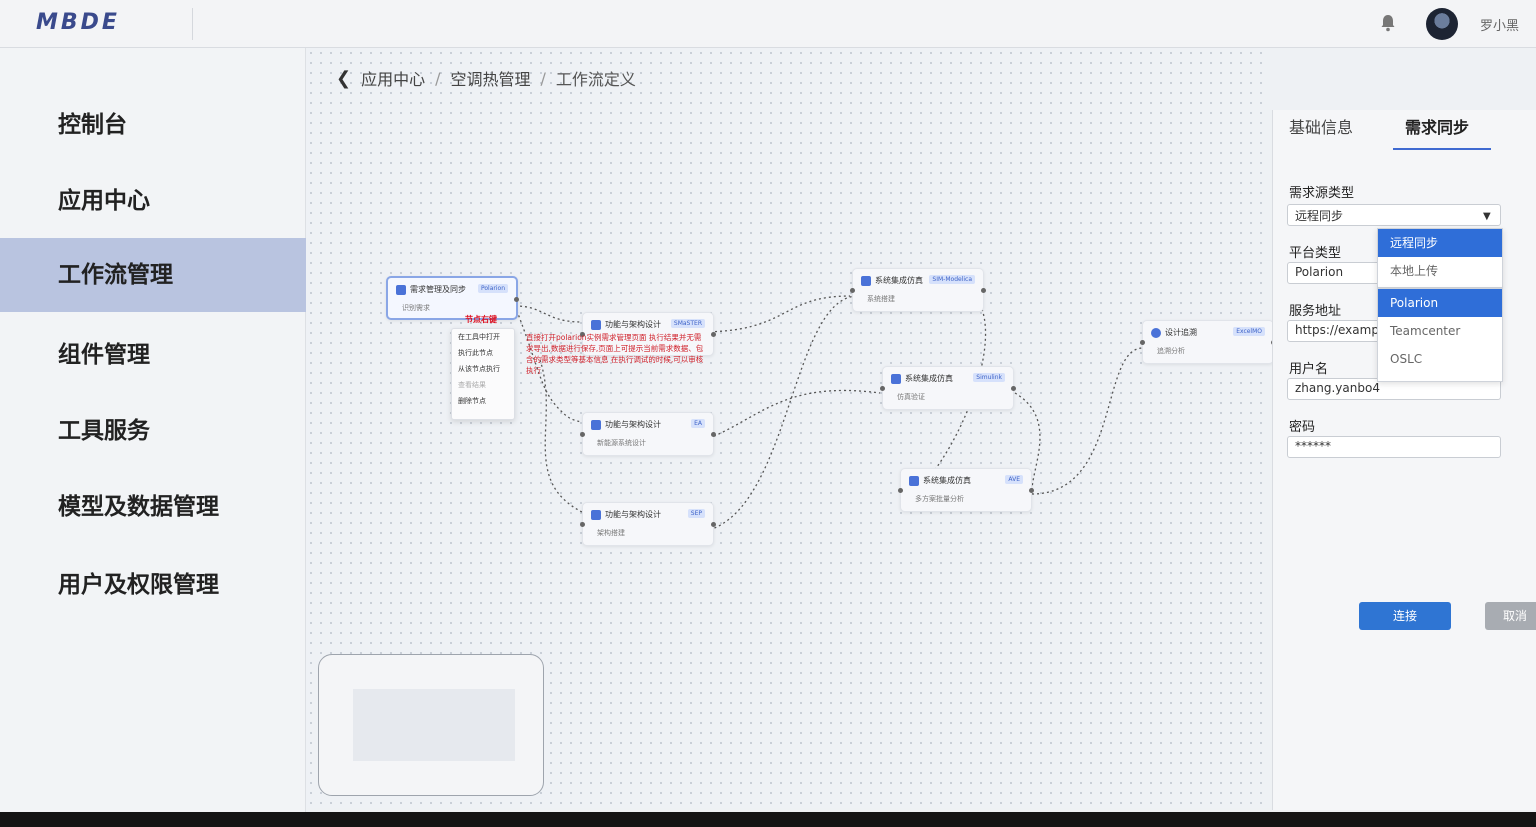 The image size is (1536, 827). I want to click on service-address-label: 服务地址, so click(1315, 311).